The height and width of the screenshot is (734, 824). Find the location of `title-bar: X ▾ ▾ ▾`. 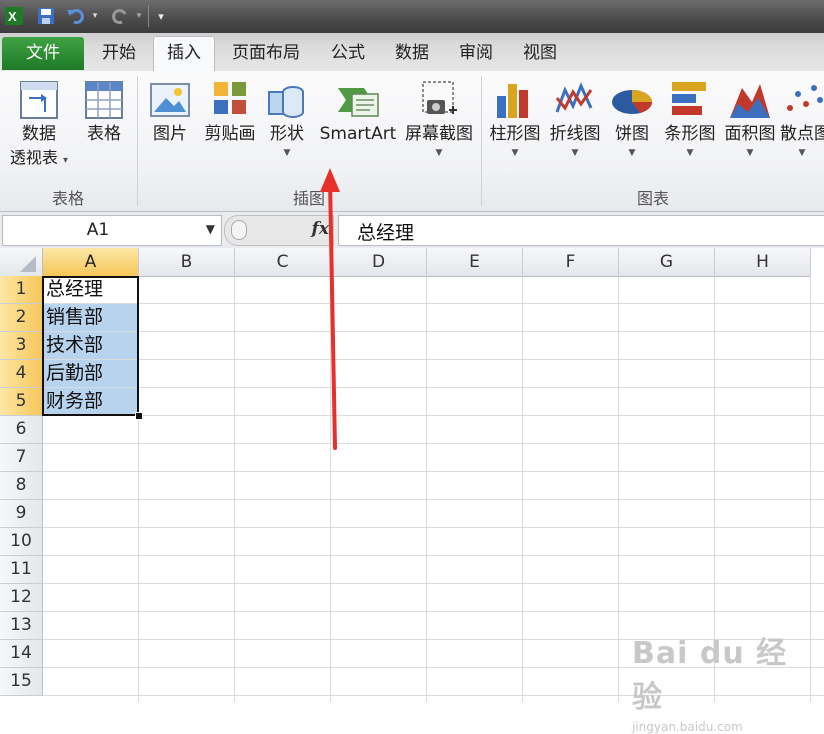

title-bar: X ▾ ▾ ▾ is located at coordinates (412, 16).